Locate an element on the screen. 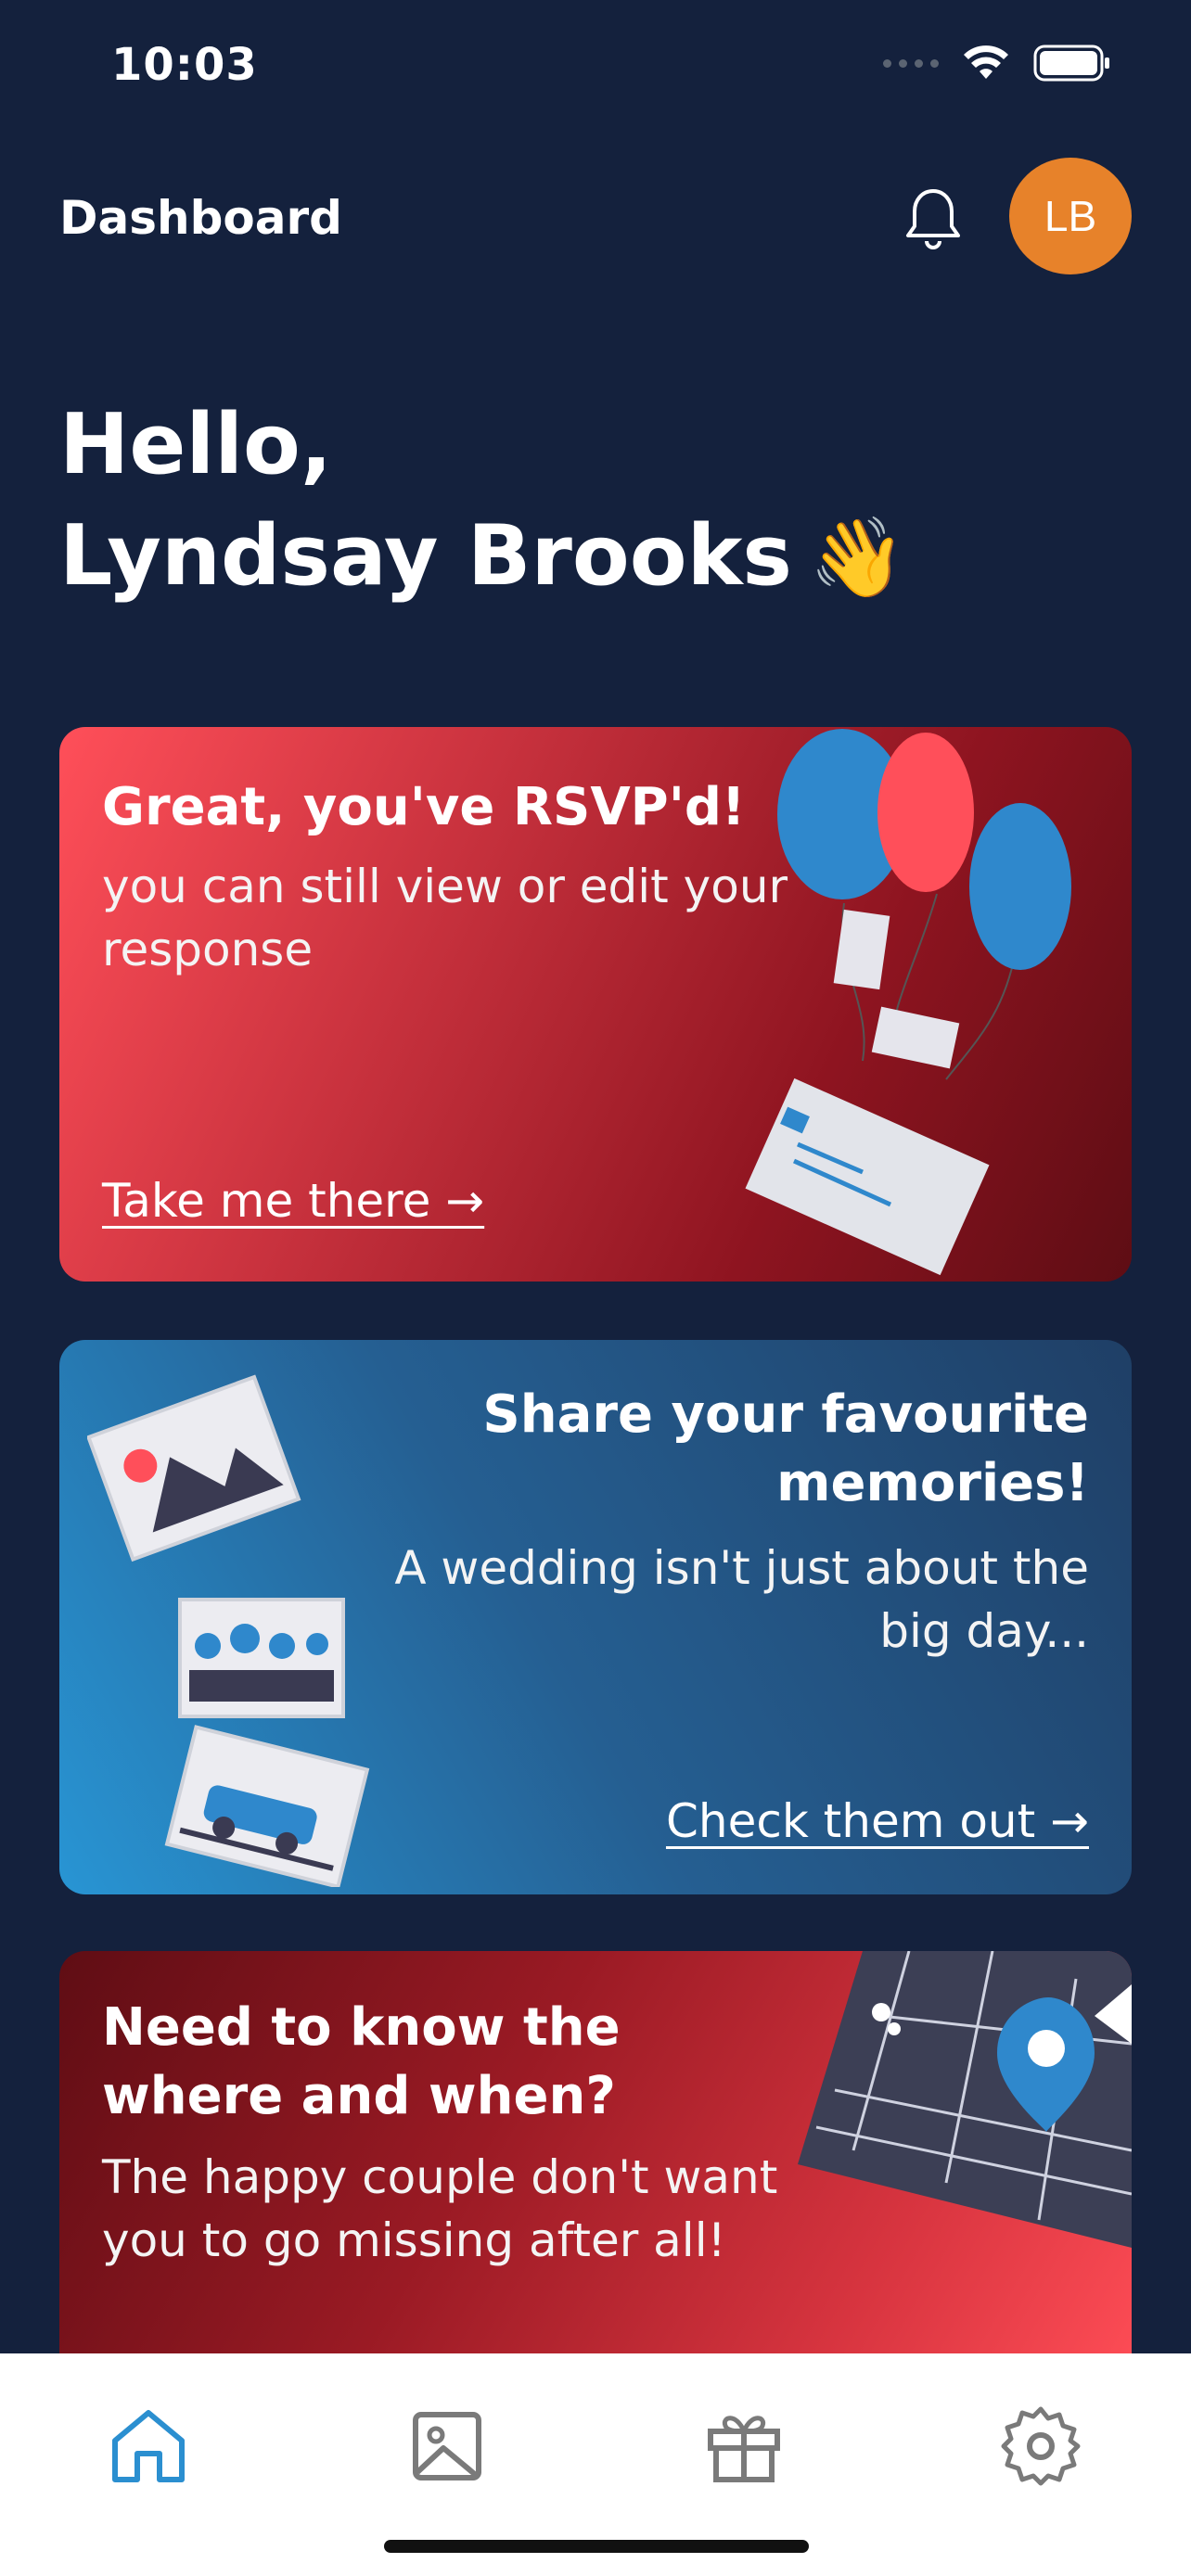 The image size is (1191, 2576). gift-icon is located at coordinates (743, 2446).